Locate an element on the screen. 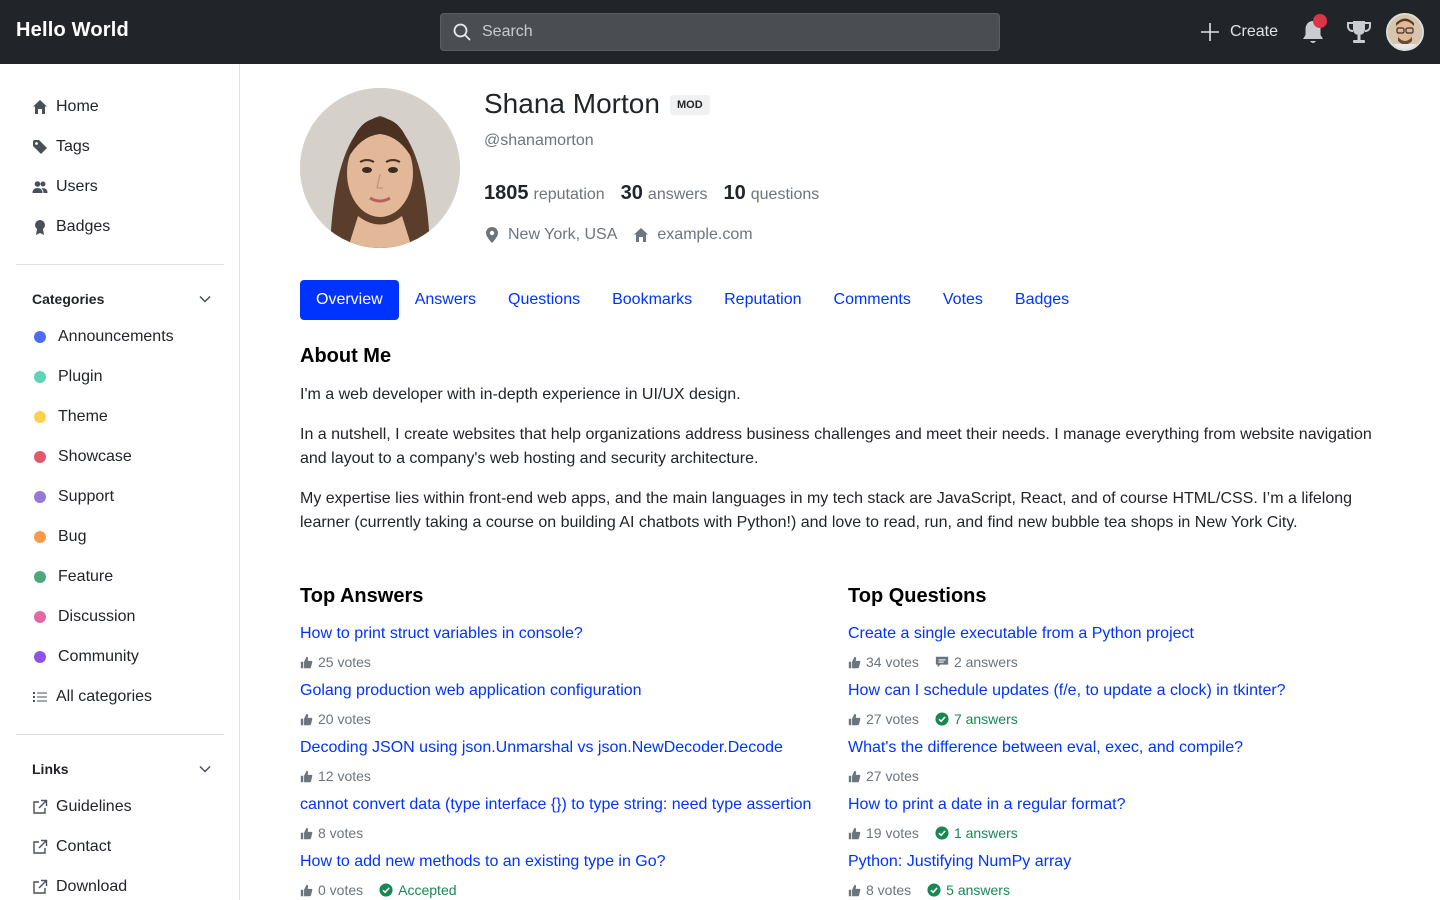 This screenshot has height=900, width=1440. sidebar-category-showcase: Showcase is located at coordinates (120, 457).